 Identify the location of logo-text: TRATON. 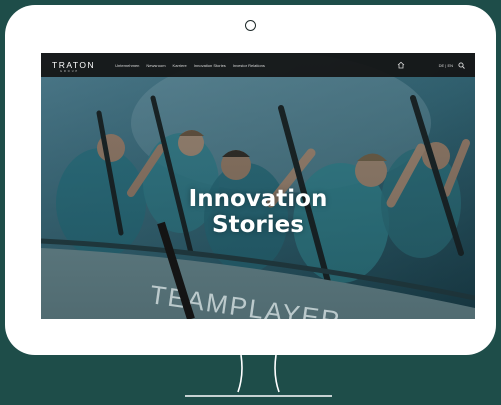
(74, 64).